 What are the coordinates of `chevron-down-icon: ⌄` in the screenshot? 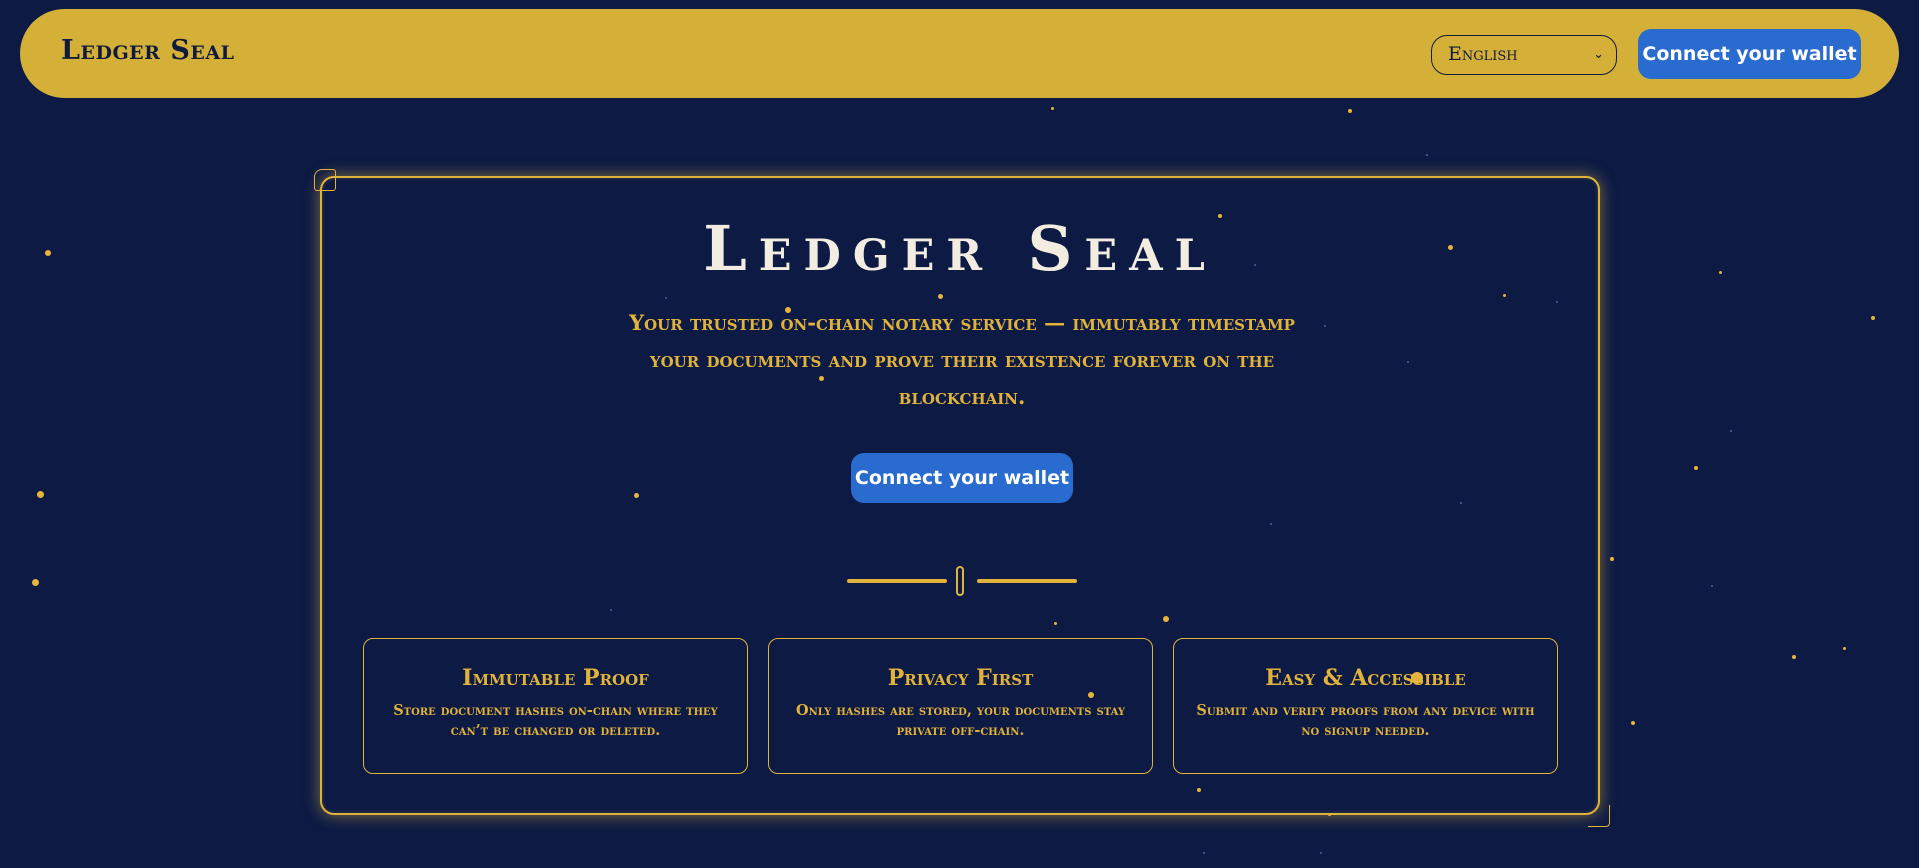 It's located at (1598, 54).